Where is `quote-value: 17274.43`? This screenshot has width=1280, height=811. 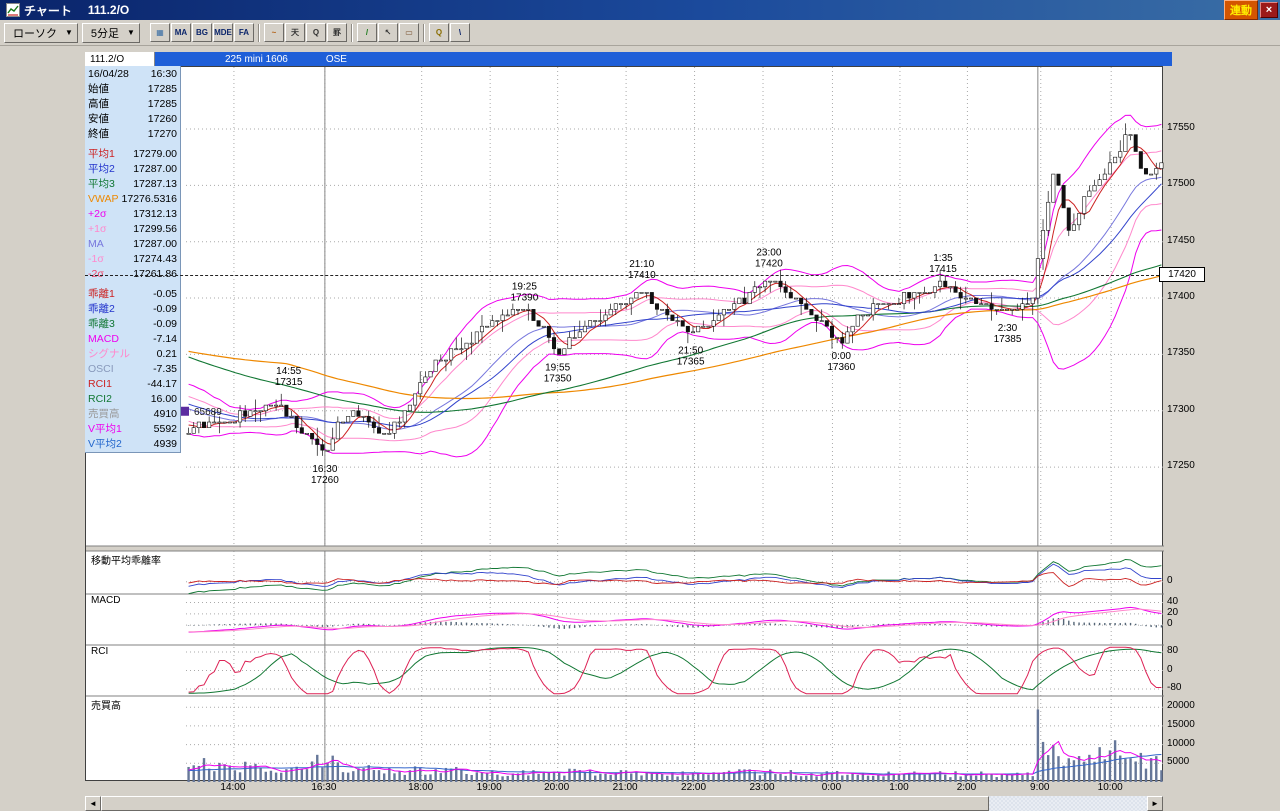 quote-value: 17274.43 is located at coordinates (155, 259).